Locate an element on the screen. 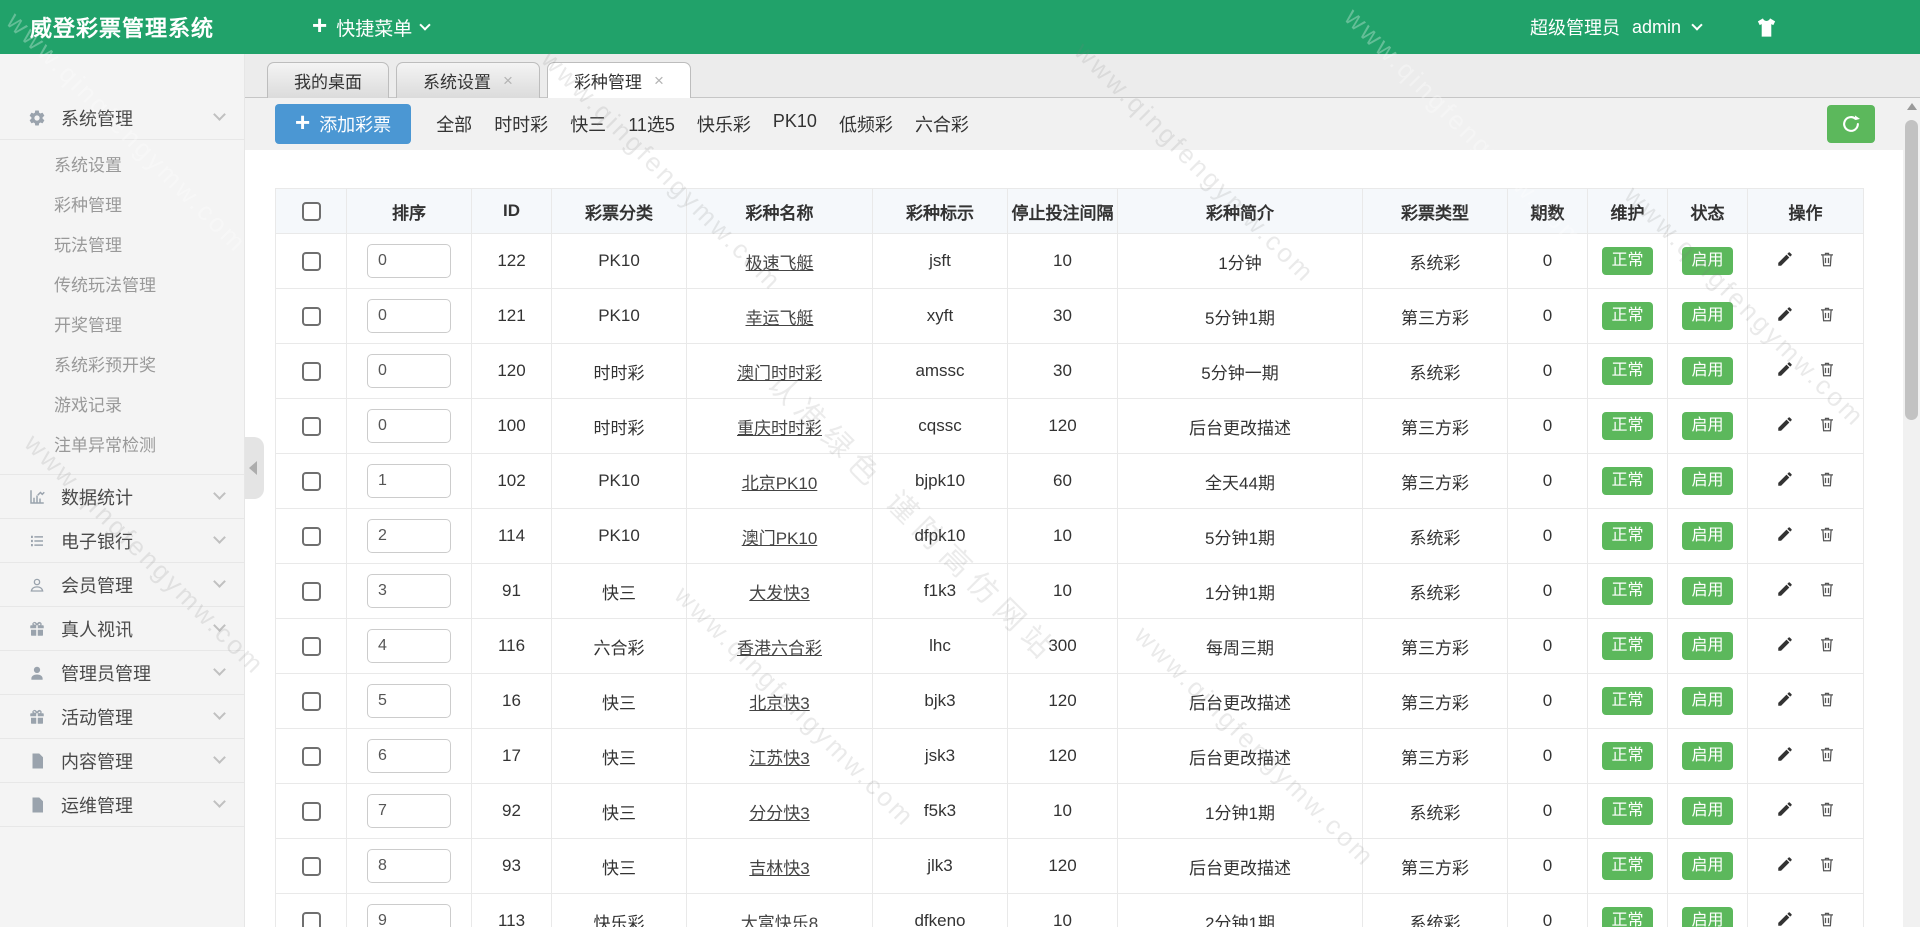 Image resolution: width=1920 pixels, height=927 pixels. lottery-name-link: 大富快乐8 is located at coordinates (779, 920).